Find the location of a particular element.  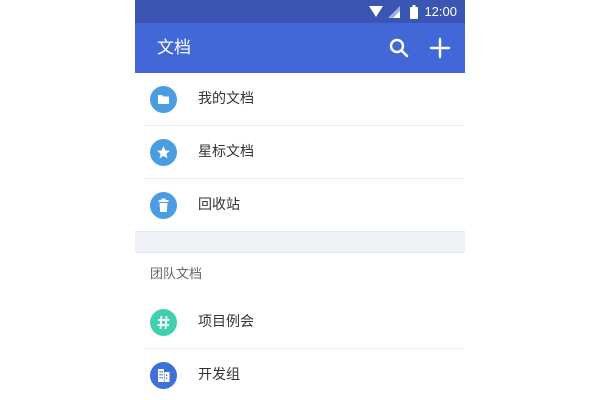

list-item-label: 回收站 is located at coordinates (219, 205).